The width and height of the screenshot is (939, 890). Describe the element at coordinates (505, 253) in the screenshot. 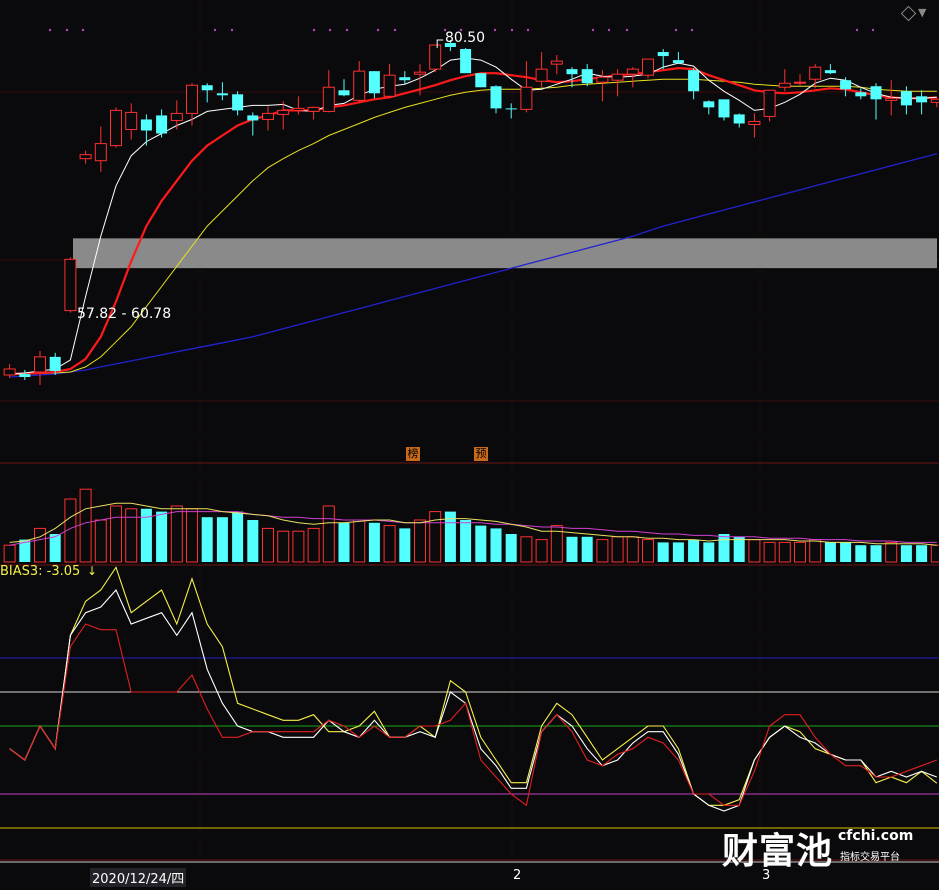

I see `price-zone` at that location.